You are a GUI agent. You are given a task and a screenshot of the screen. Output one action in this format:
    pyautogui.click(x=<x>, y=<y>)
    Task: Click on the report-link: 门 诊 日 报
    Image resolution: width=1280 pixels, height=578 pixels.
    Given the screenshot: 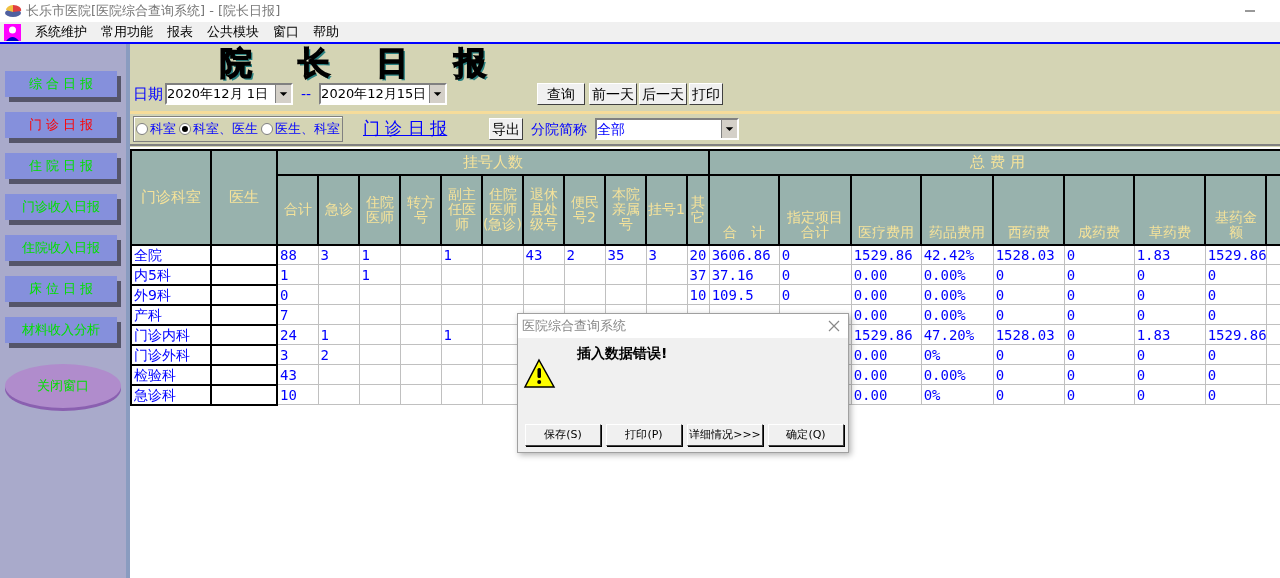 What is the action you would take?
    pyautogui.click(x=405, y=129)
    